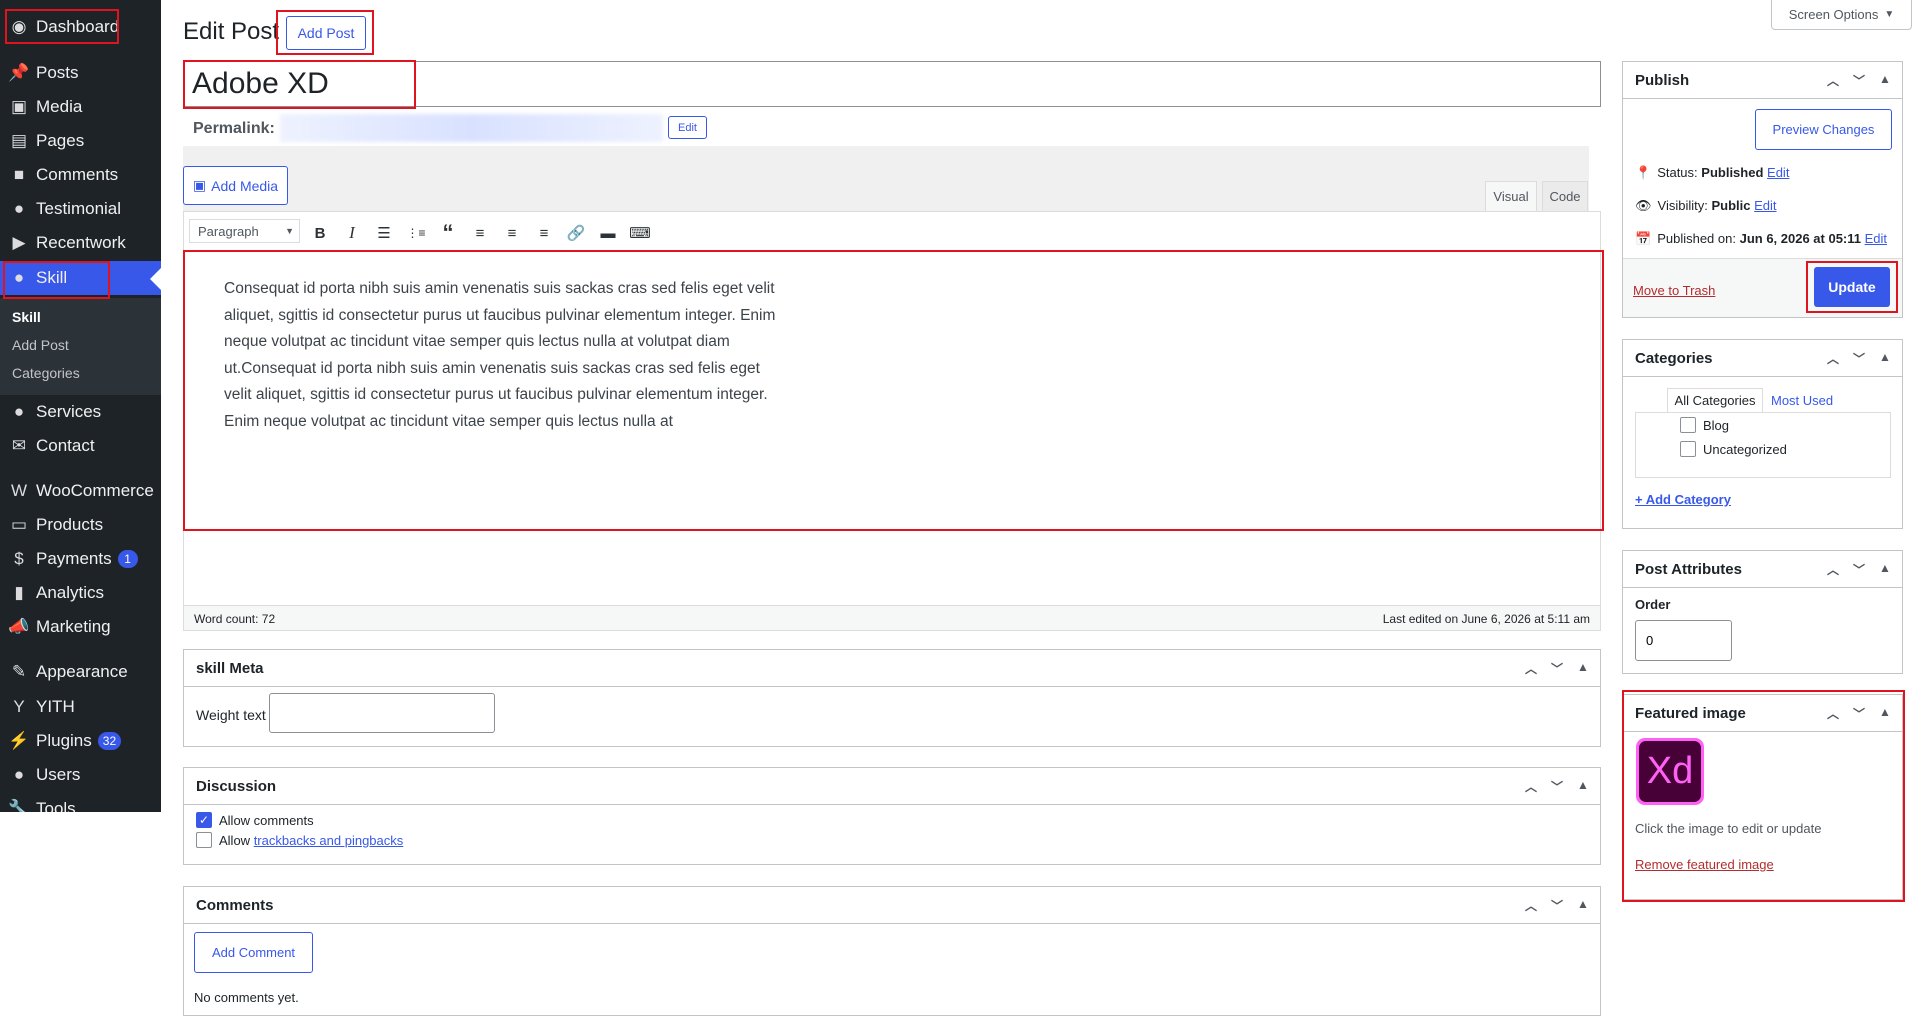  Describe the element at coordinates (80, 491) in the screenshot. I see `sidebar-item-woocommerce: W WooCommerce` at that location.